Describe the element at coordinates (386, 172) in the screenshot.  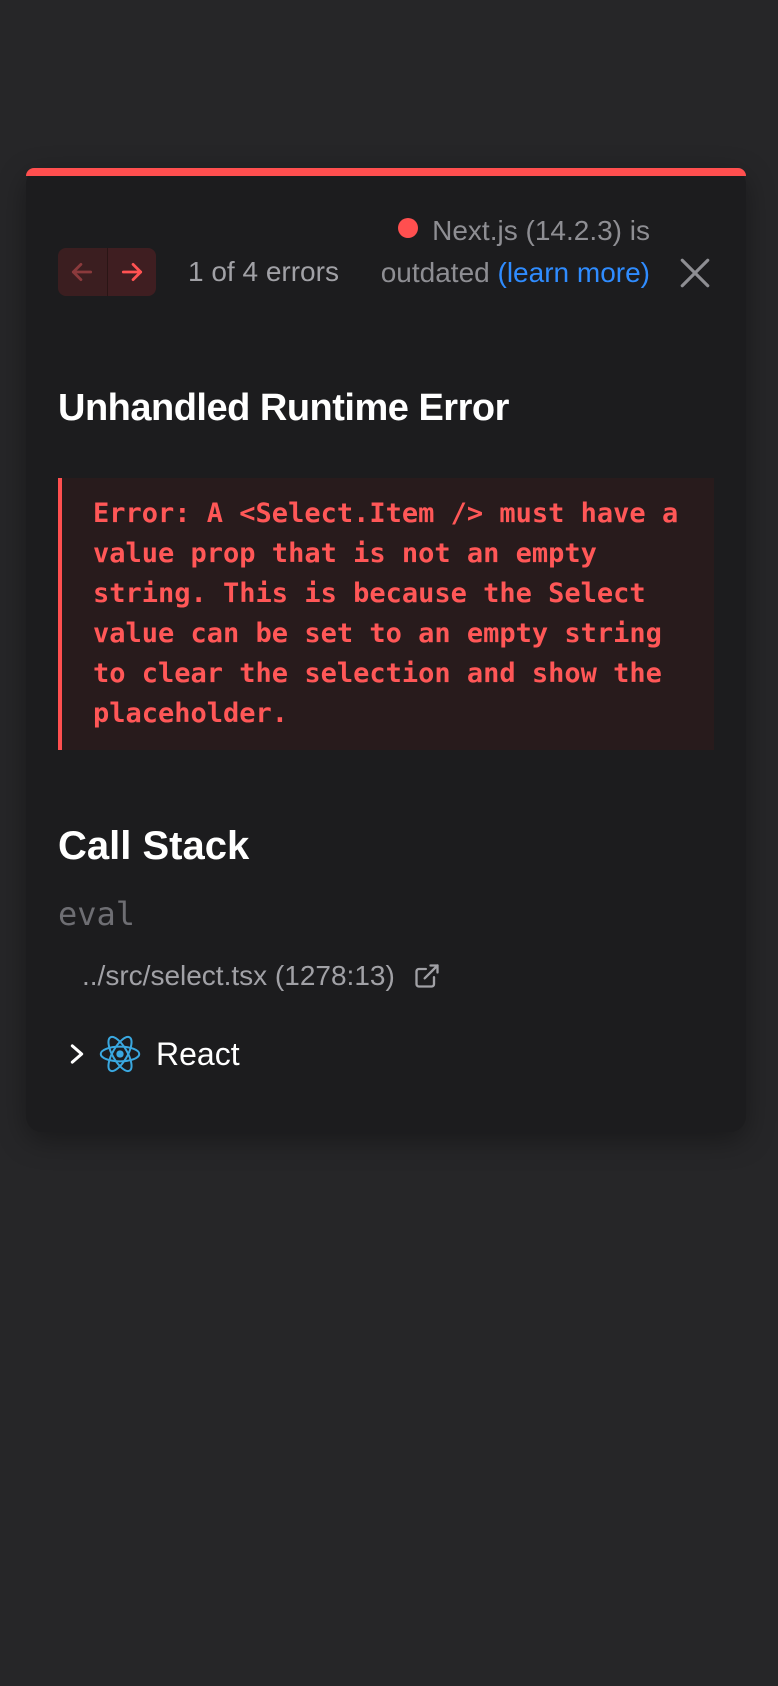
I see `error-accent-bar` at that location.